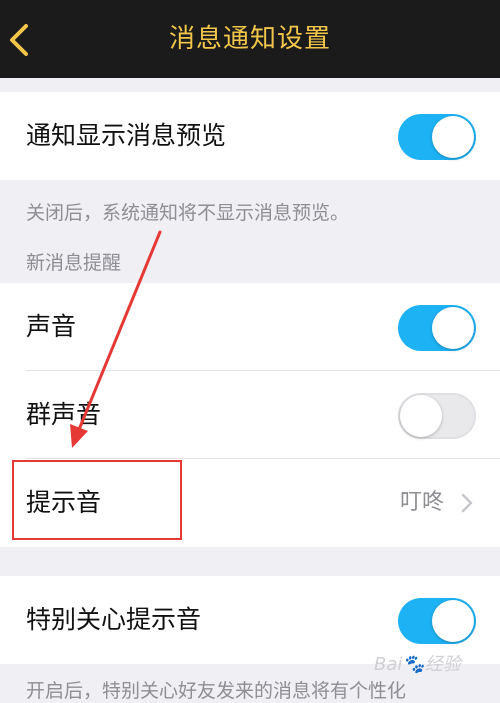 The height and width of the screenshot is (703, 500). I want to click on page-title: 消息通知设置, so click(249, 39).